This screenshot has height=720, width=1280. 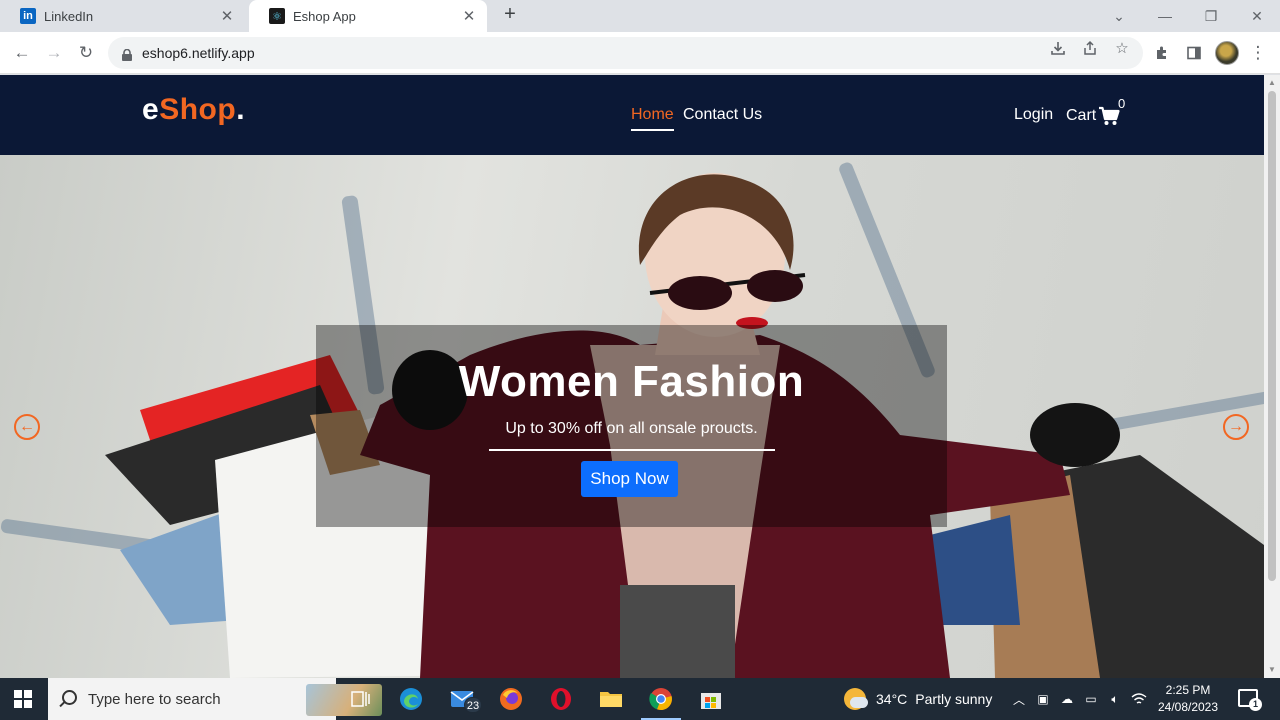 I want to click on notification-center-icon: 1, so click(x=1250, y=700).